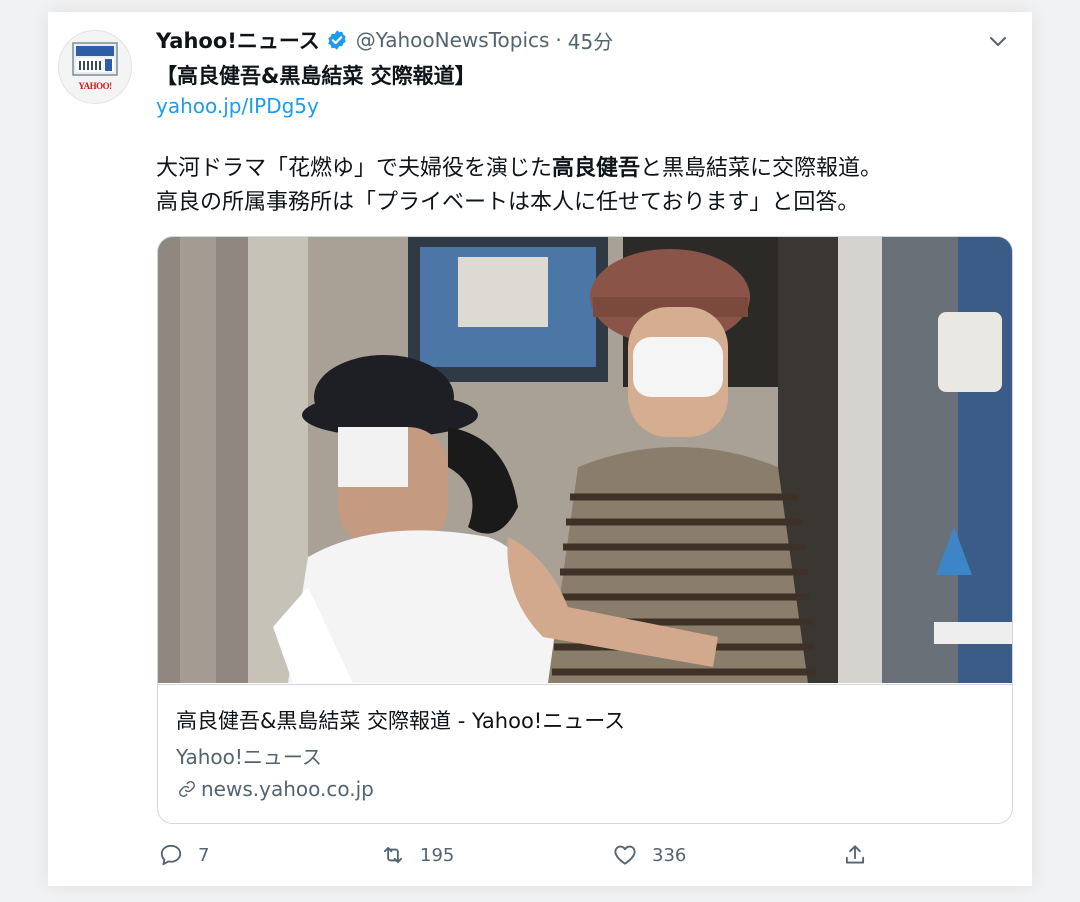 This screenshot has height=902, width=1080. What do you see at coordinates (249, 757) in the screenshot?
I see `link-card-source: Yahoo!ニュース` at bounding box center [249, 757].